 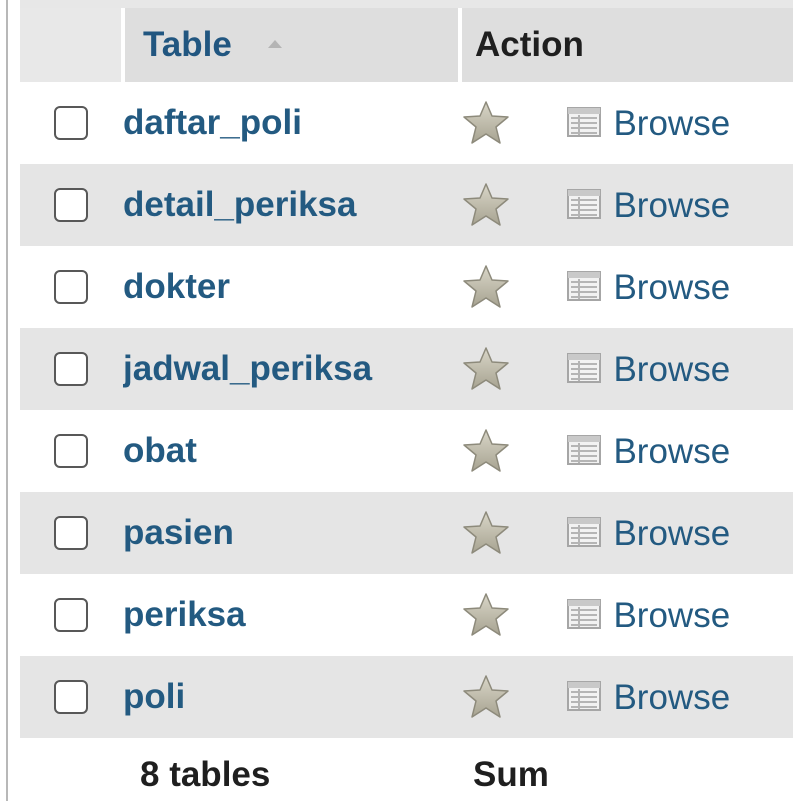 I want to click on table-header-row: Table Action, so click(x=406, y=45).